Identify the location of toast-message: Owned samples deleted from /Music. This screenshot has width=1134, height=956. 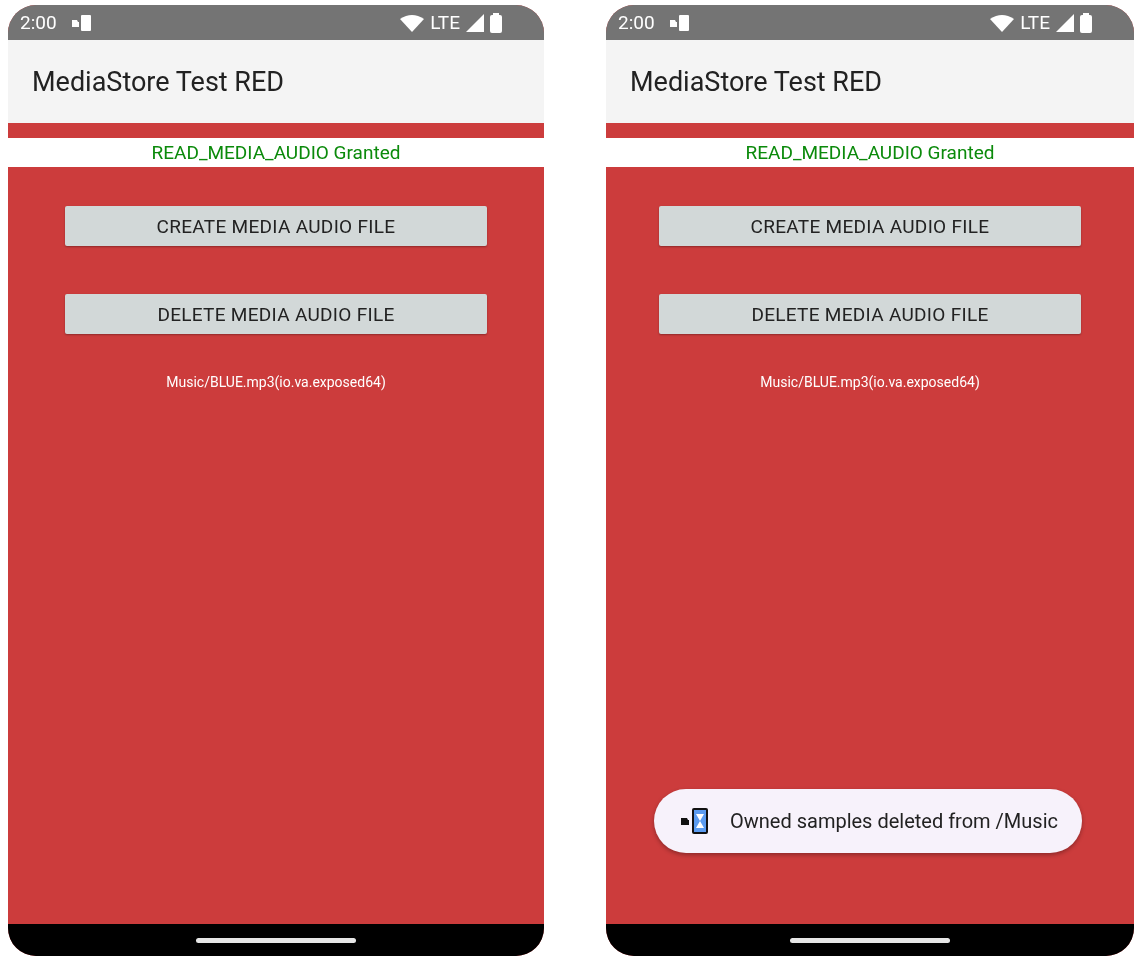
(894, 821).